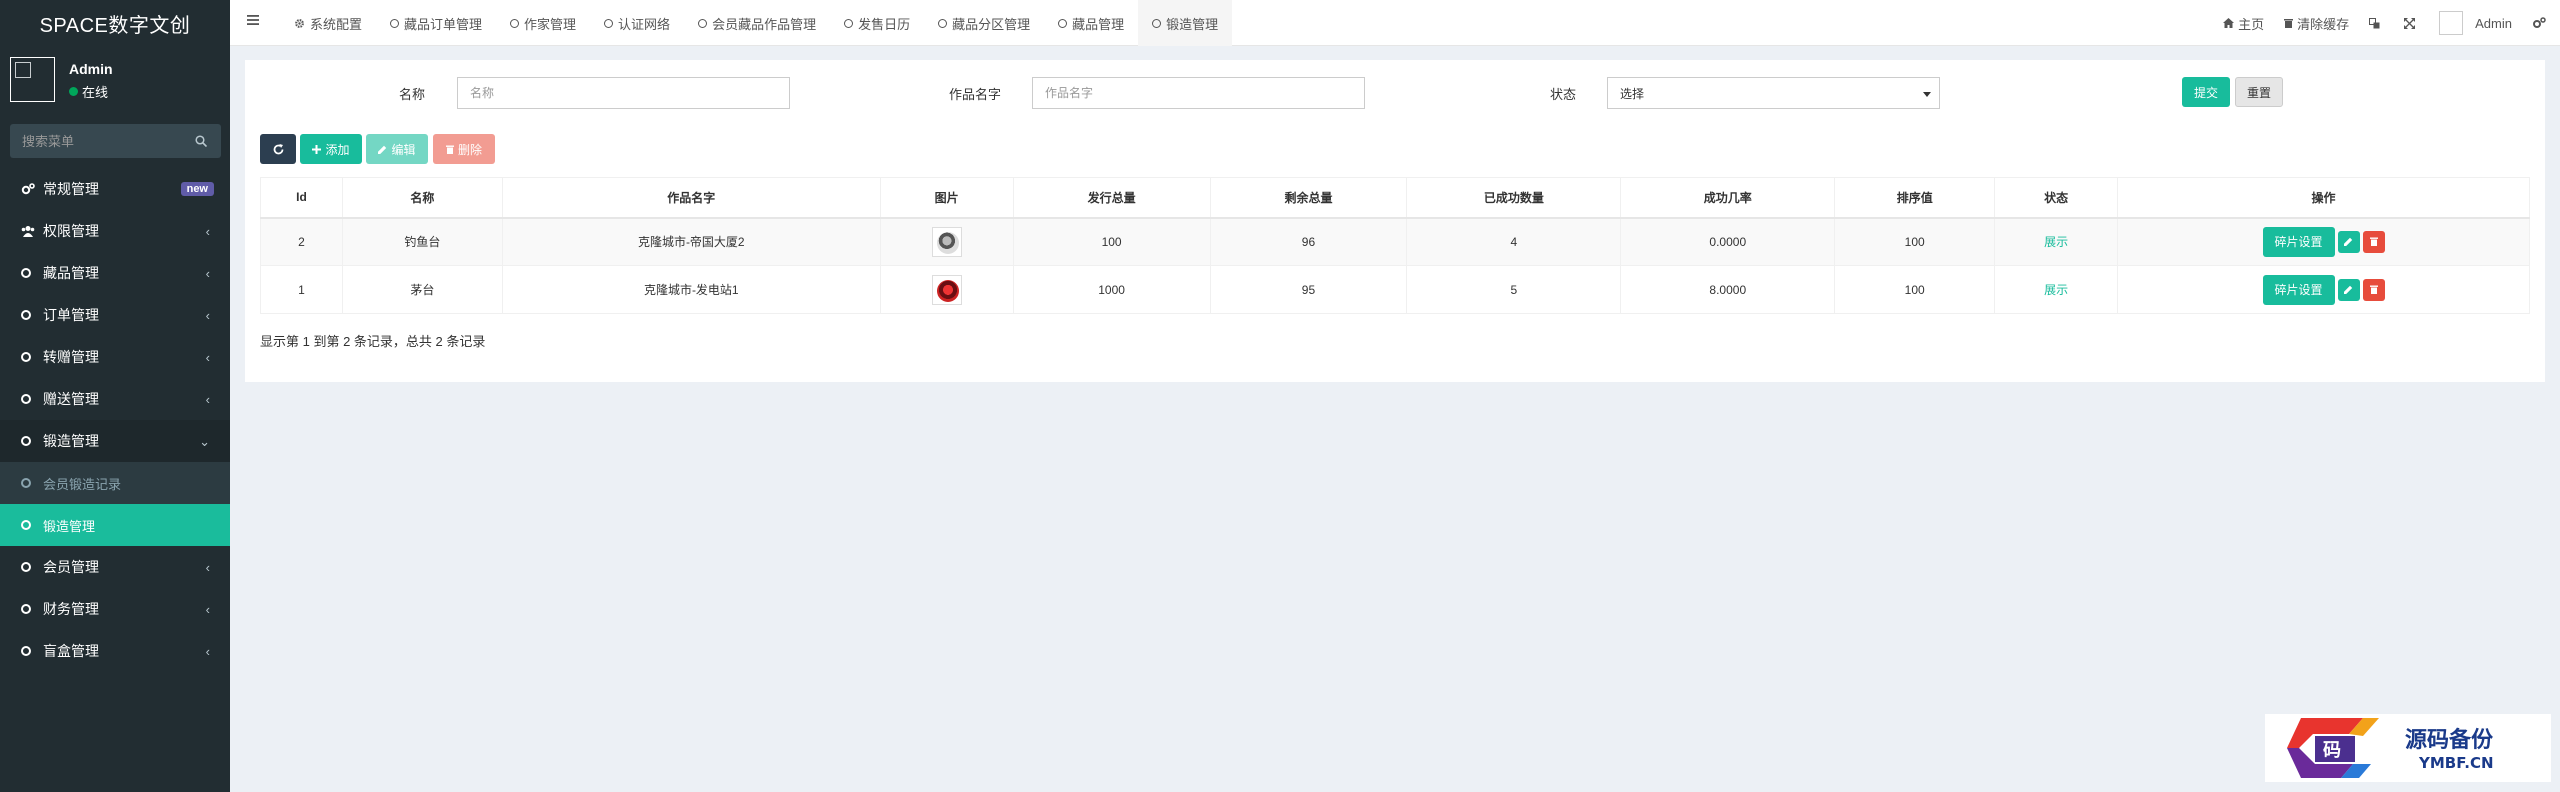 The width and height of the screenshot is (2560, 792). I want to click on sidebar-item-permission: 权限管理 ‹, so click(115, 231).